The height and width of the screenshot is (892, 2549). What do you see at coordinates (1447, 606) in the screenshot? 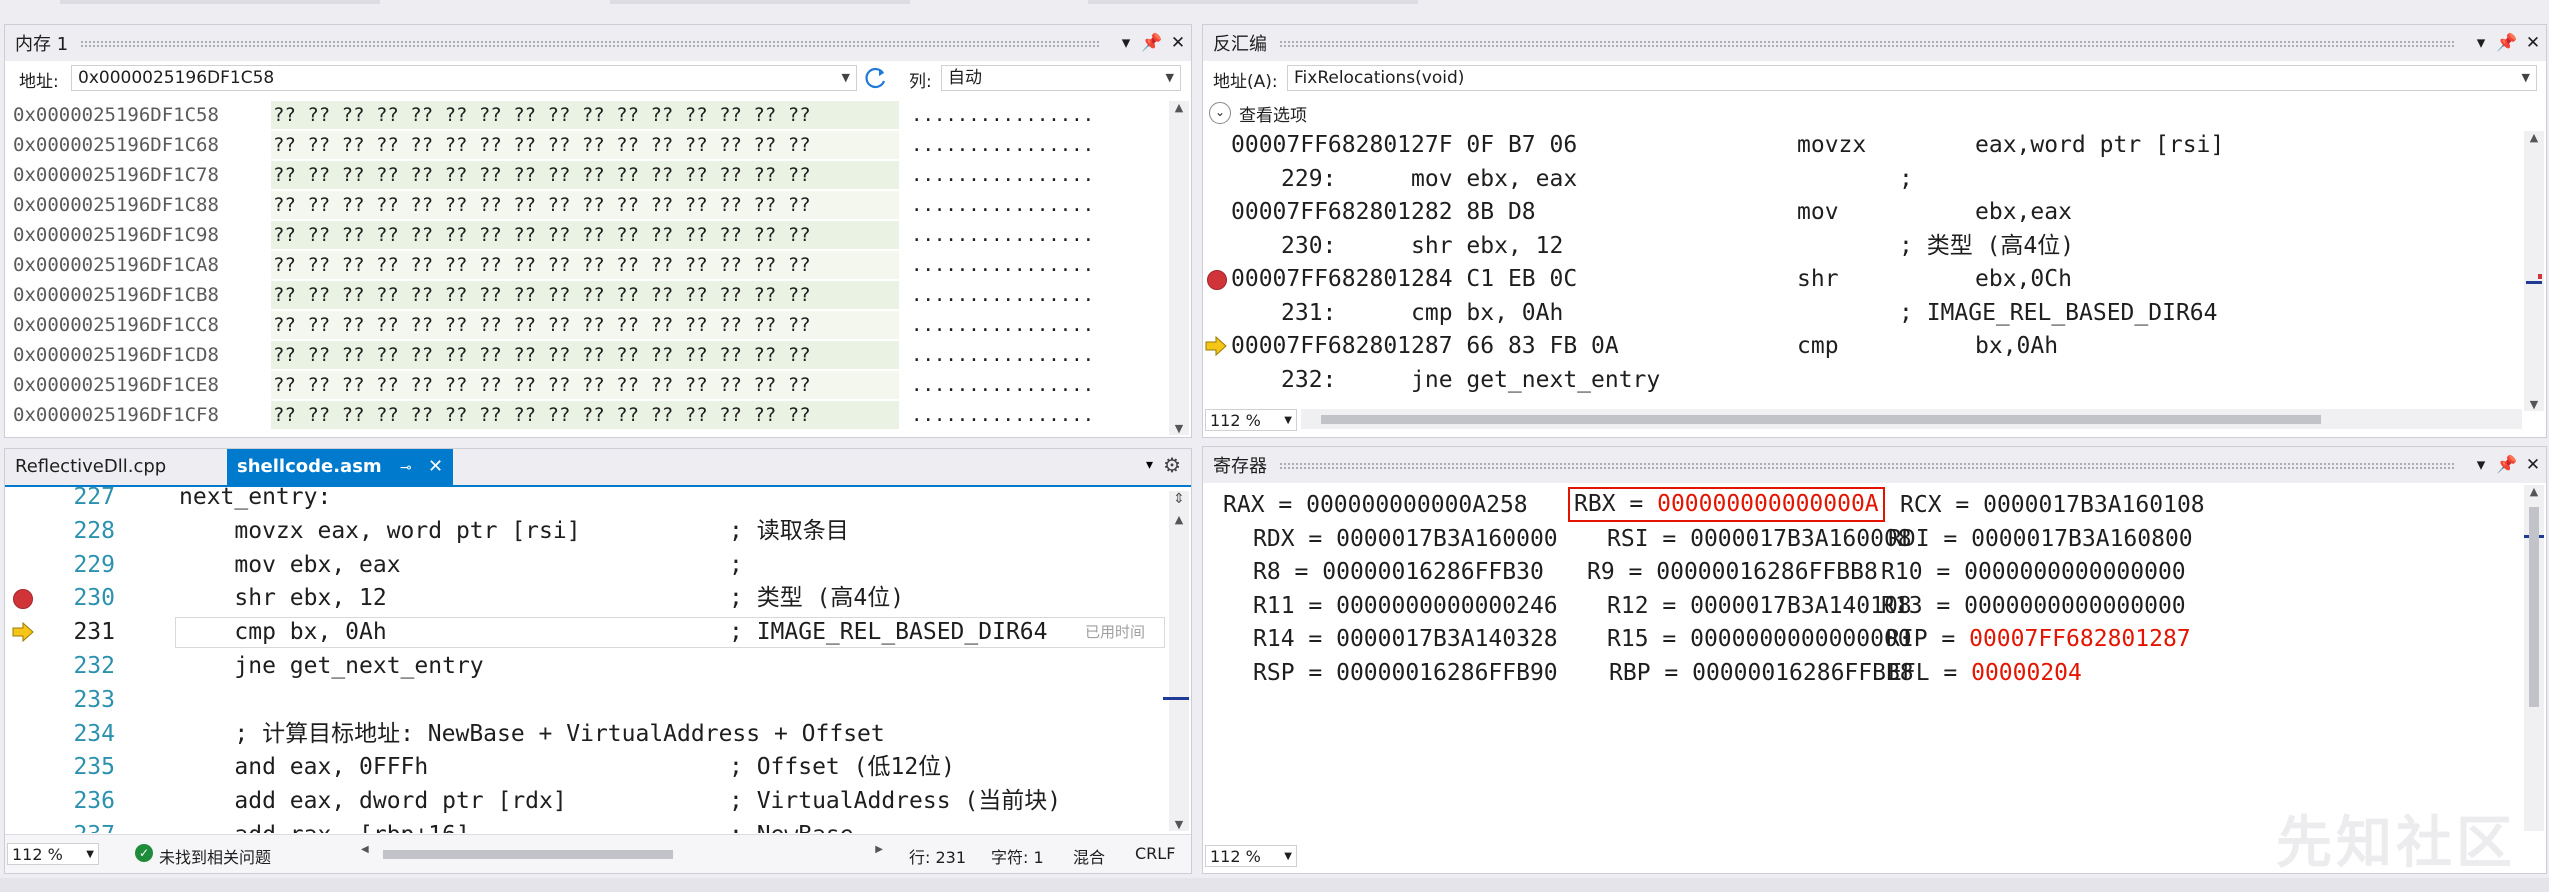
I see `register-value: 0000000000000246` at bounding box center [1447, 606].